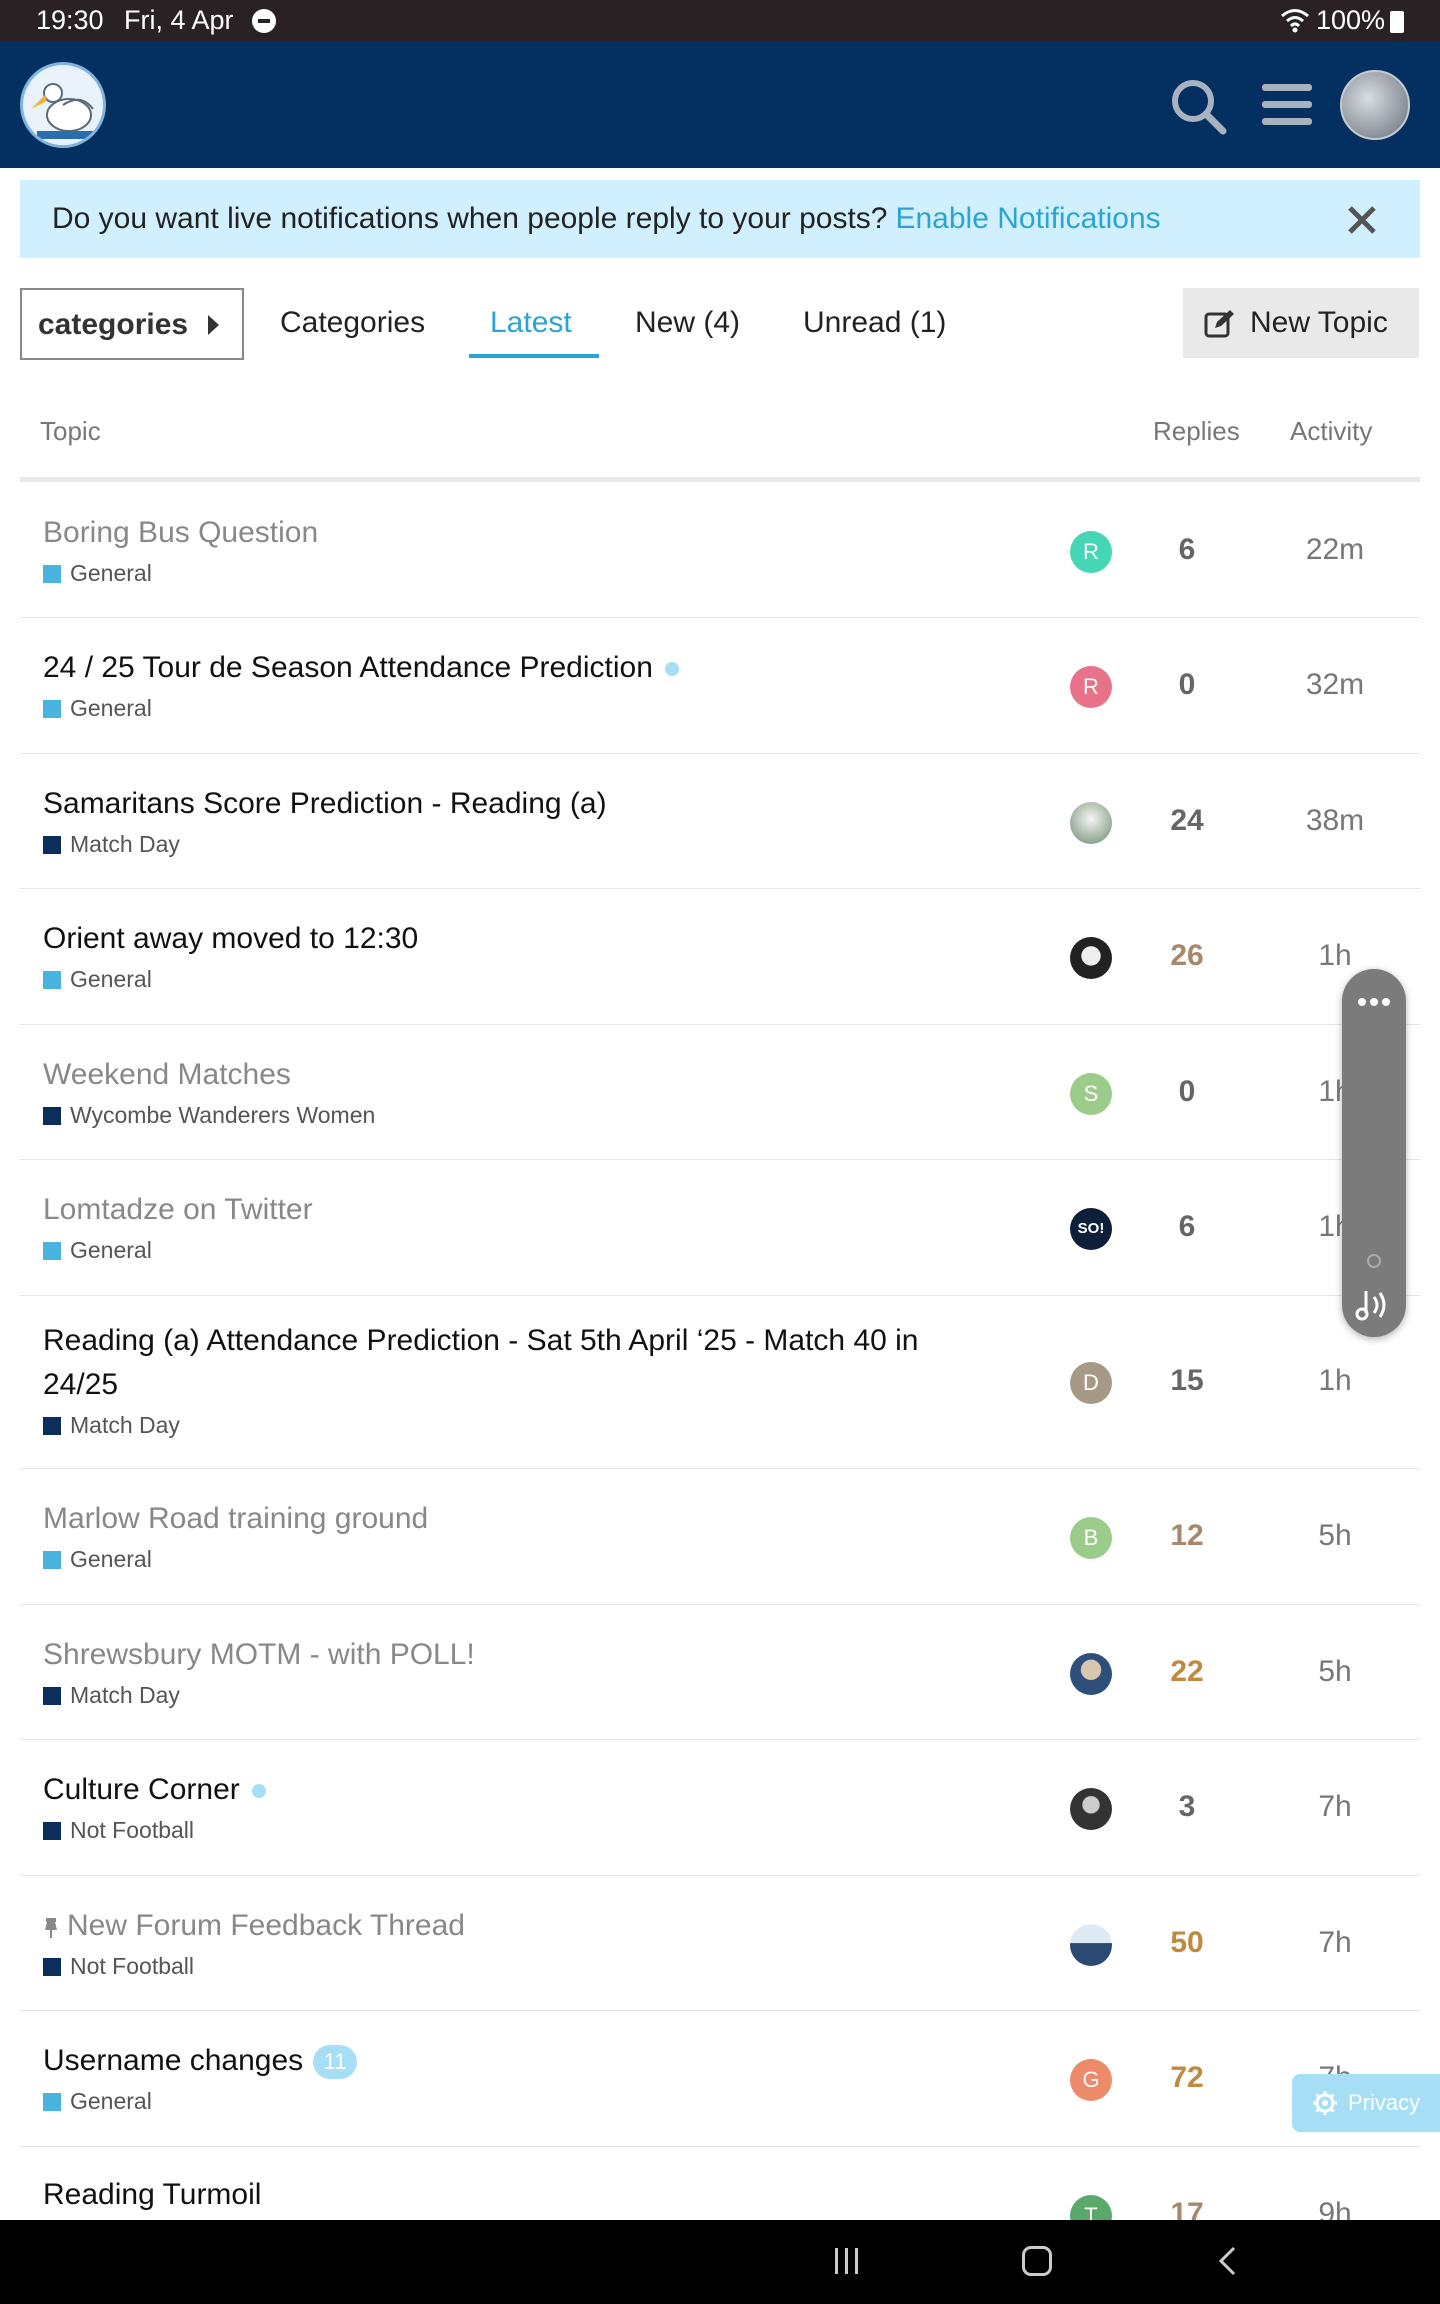 Image resolution: width=1440 pixels, height=2304 pixels. I want to click on topic-row: Username changes11 General G 72 7h, so click(720, 2079).